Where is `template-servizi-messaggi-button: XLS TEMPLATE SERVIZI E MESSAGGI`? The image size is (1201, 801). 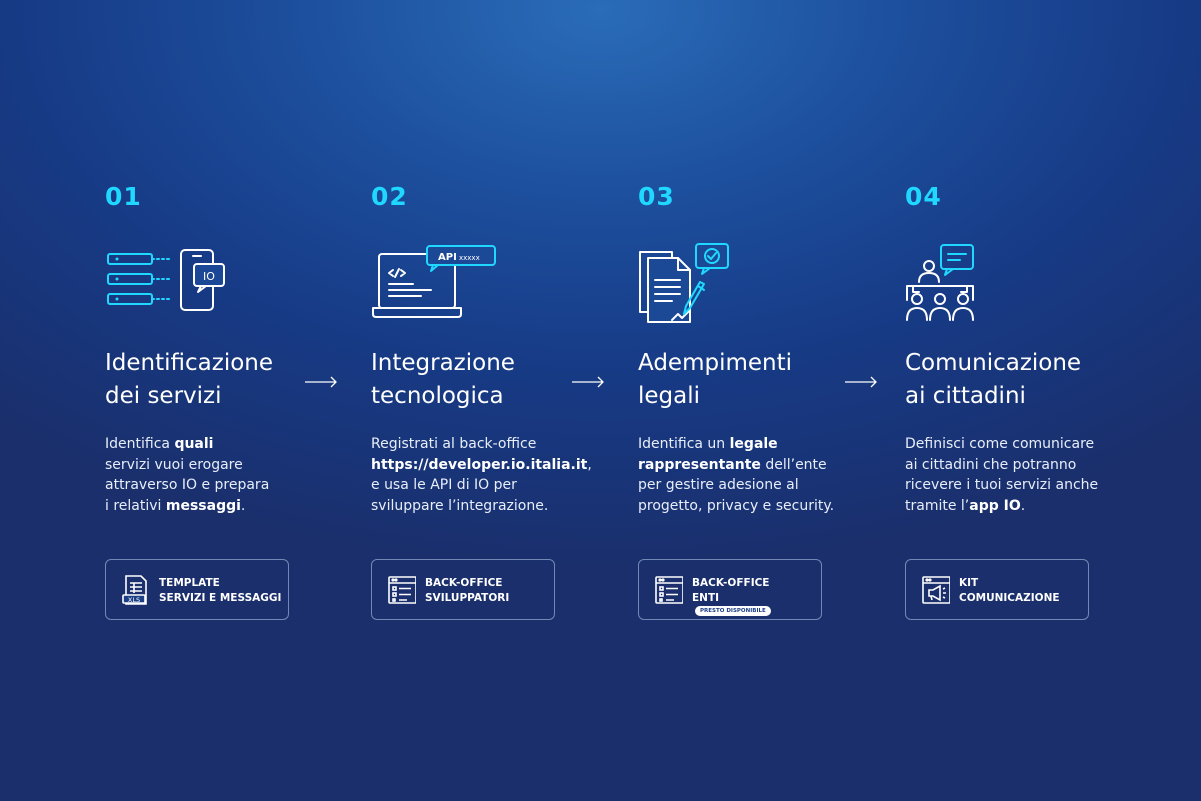 template-servizi-messaggi-button: XLS TEMPLATE SERVIZI E MESSAGGI is located at coordinates (197, 589).